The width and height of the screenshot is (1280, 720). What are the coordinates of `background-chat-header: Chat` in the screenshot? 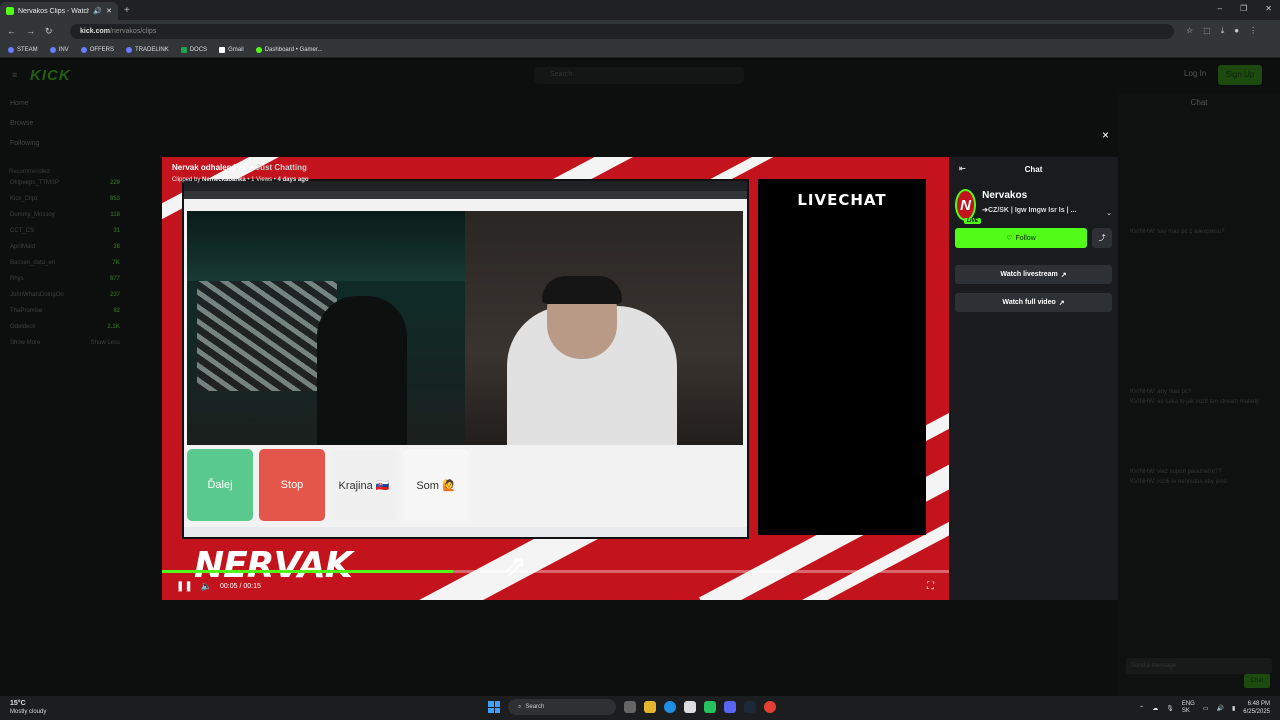 It's located at (1199, 102).